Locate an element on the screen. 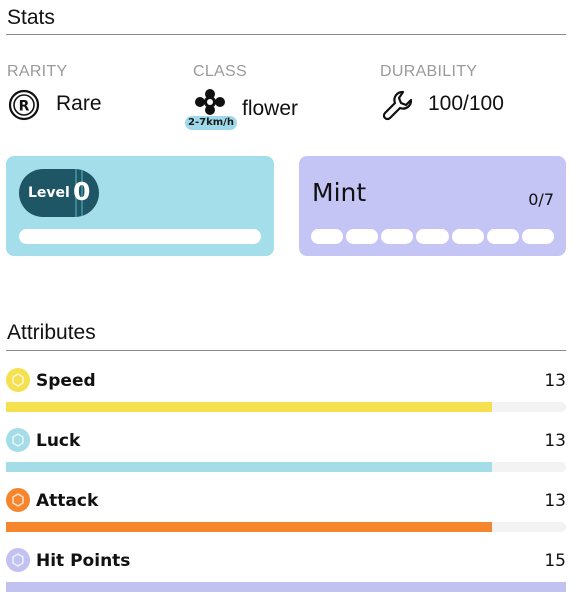 This screenshot has height=608, width=578. attributes-title: Attributes is located at coordinates (51, 332).